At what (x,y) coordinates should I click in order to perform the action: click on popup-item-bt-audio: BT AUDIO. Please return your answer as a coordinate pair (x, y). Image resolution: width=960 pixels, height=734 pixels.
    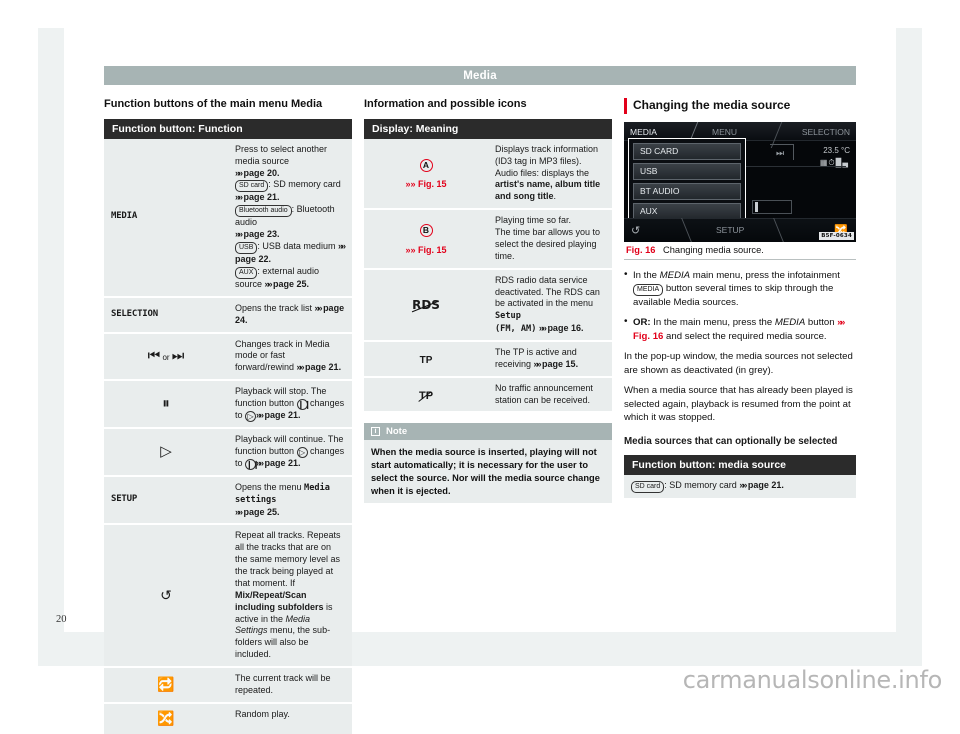
    Looking at the image, I should click on (687, 191).